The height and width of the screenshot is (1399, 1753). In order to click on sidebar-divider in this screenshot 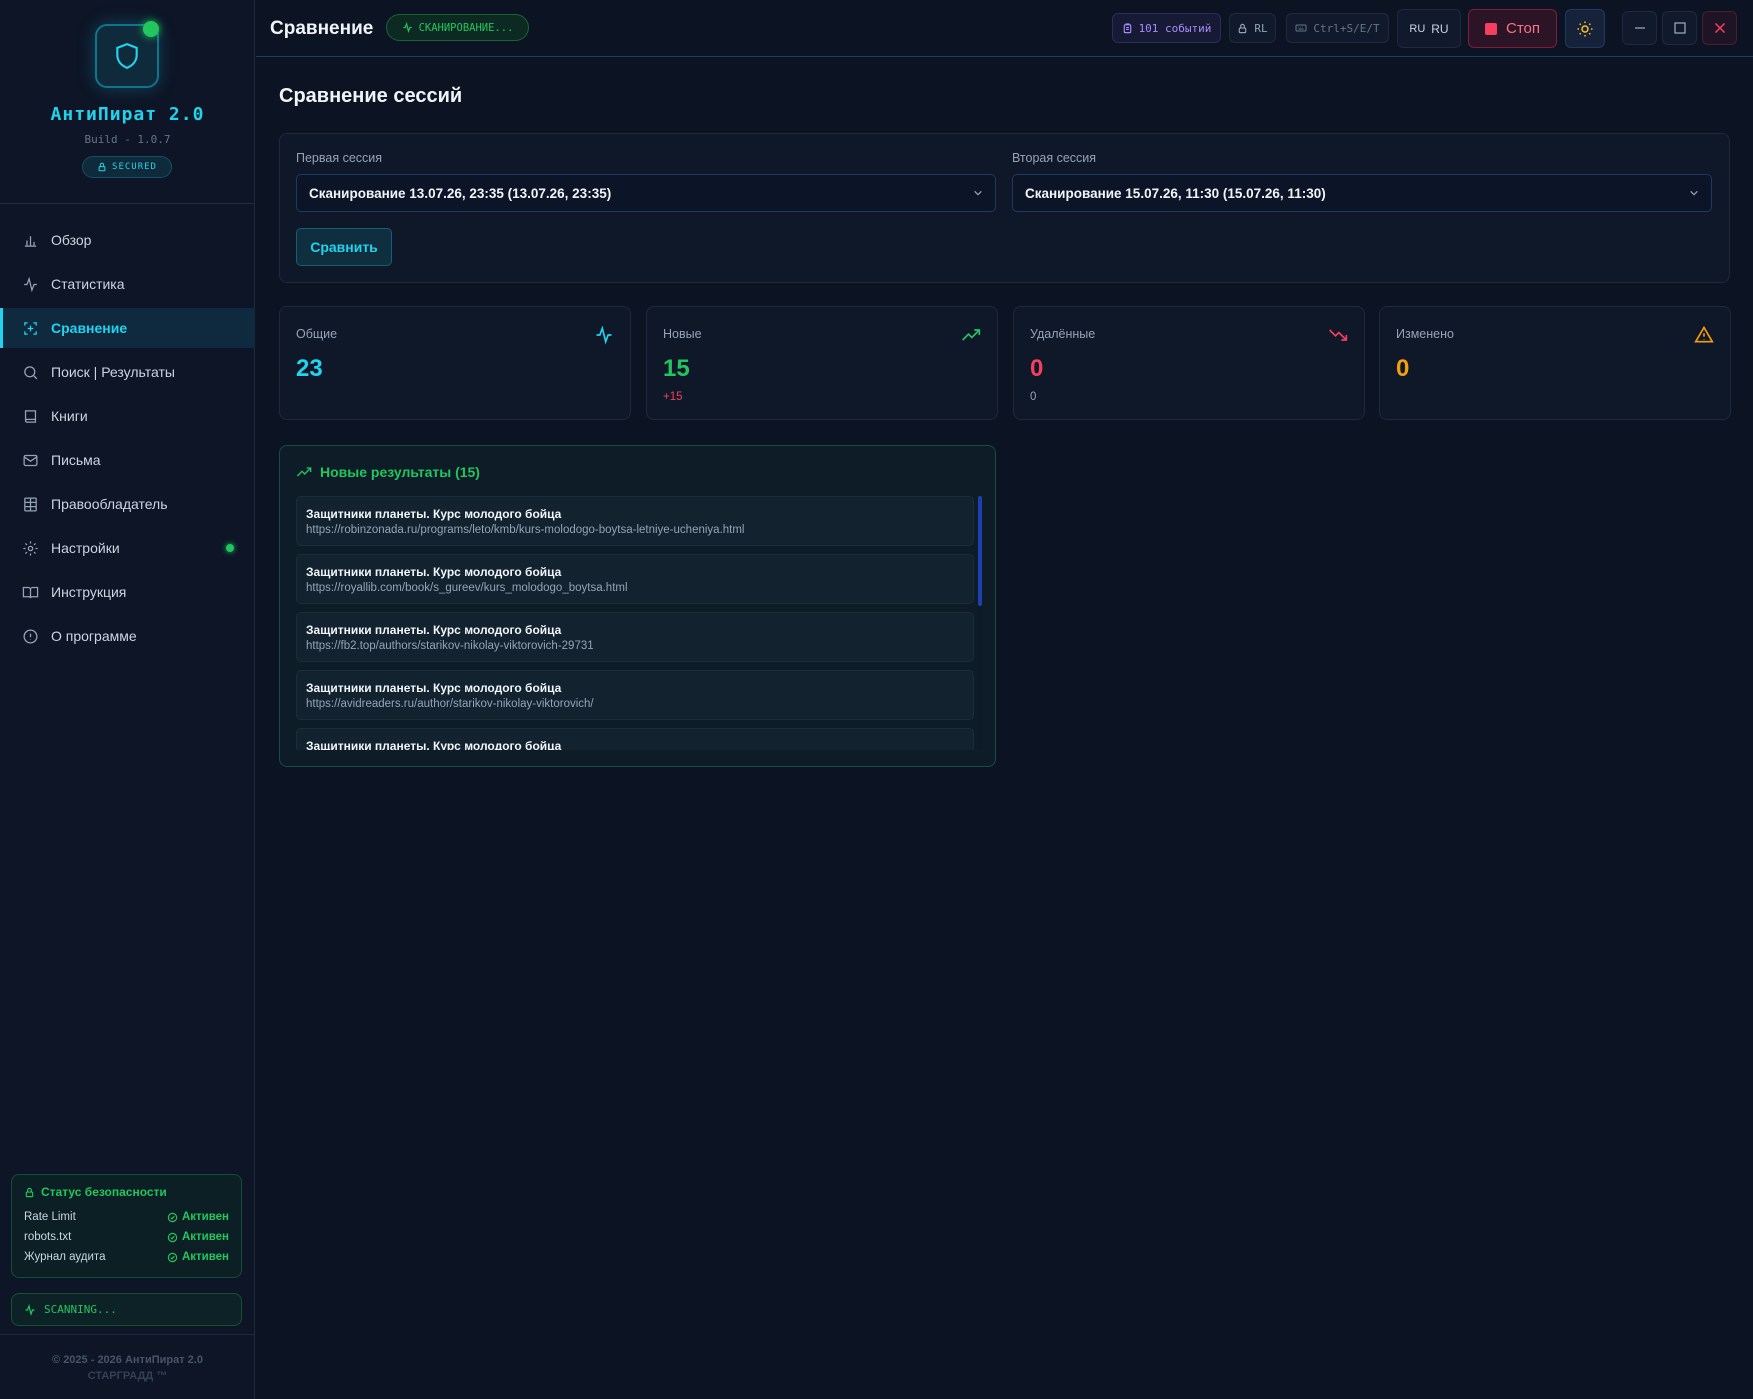, I will do `click(127, 1334)`.